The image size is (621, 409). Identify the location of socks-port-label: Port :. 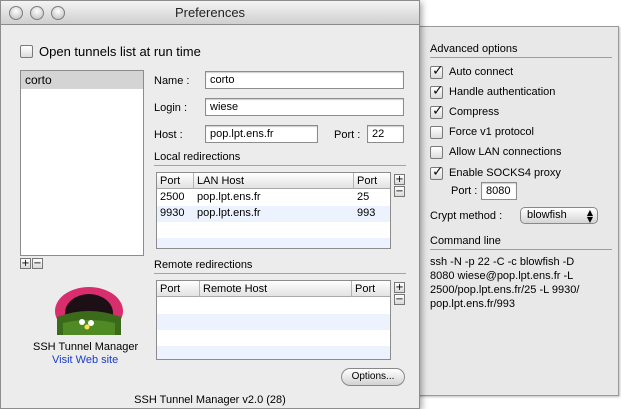
(464, 191).